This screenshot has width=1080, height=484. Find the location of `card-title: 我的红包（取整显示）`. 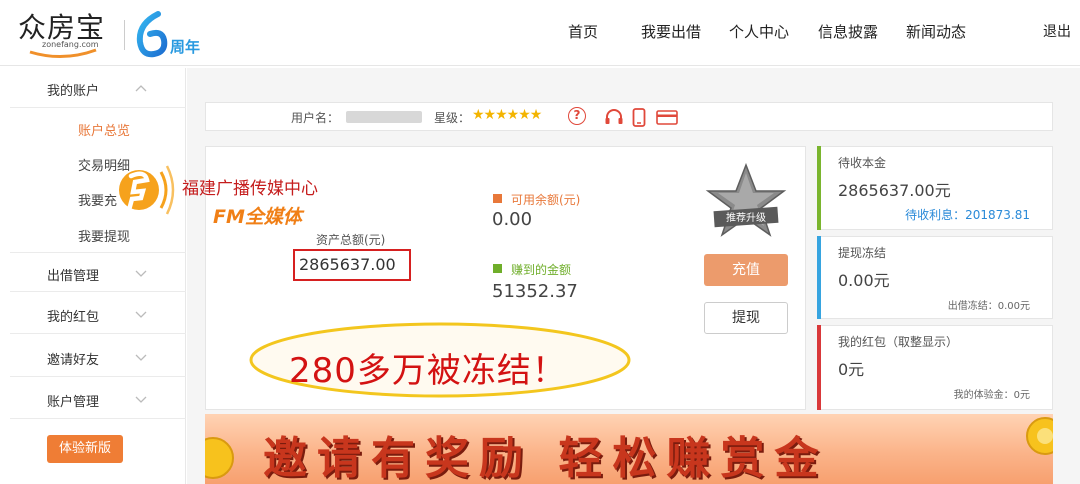

card-title: 我的红包（取整显示） is located at coordinates (898, 342).